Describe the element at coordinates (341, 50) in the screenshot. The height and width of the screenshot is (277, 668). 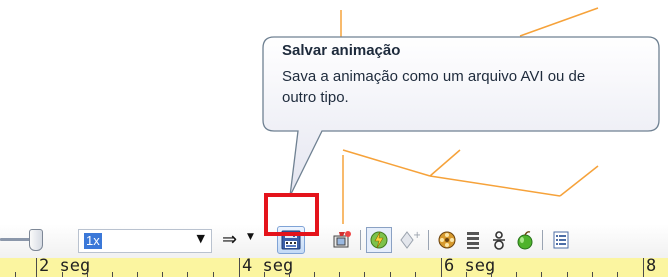
I see `tooltip-title: Salvar animação` at that location.